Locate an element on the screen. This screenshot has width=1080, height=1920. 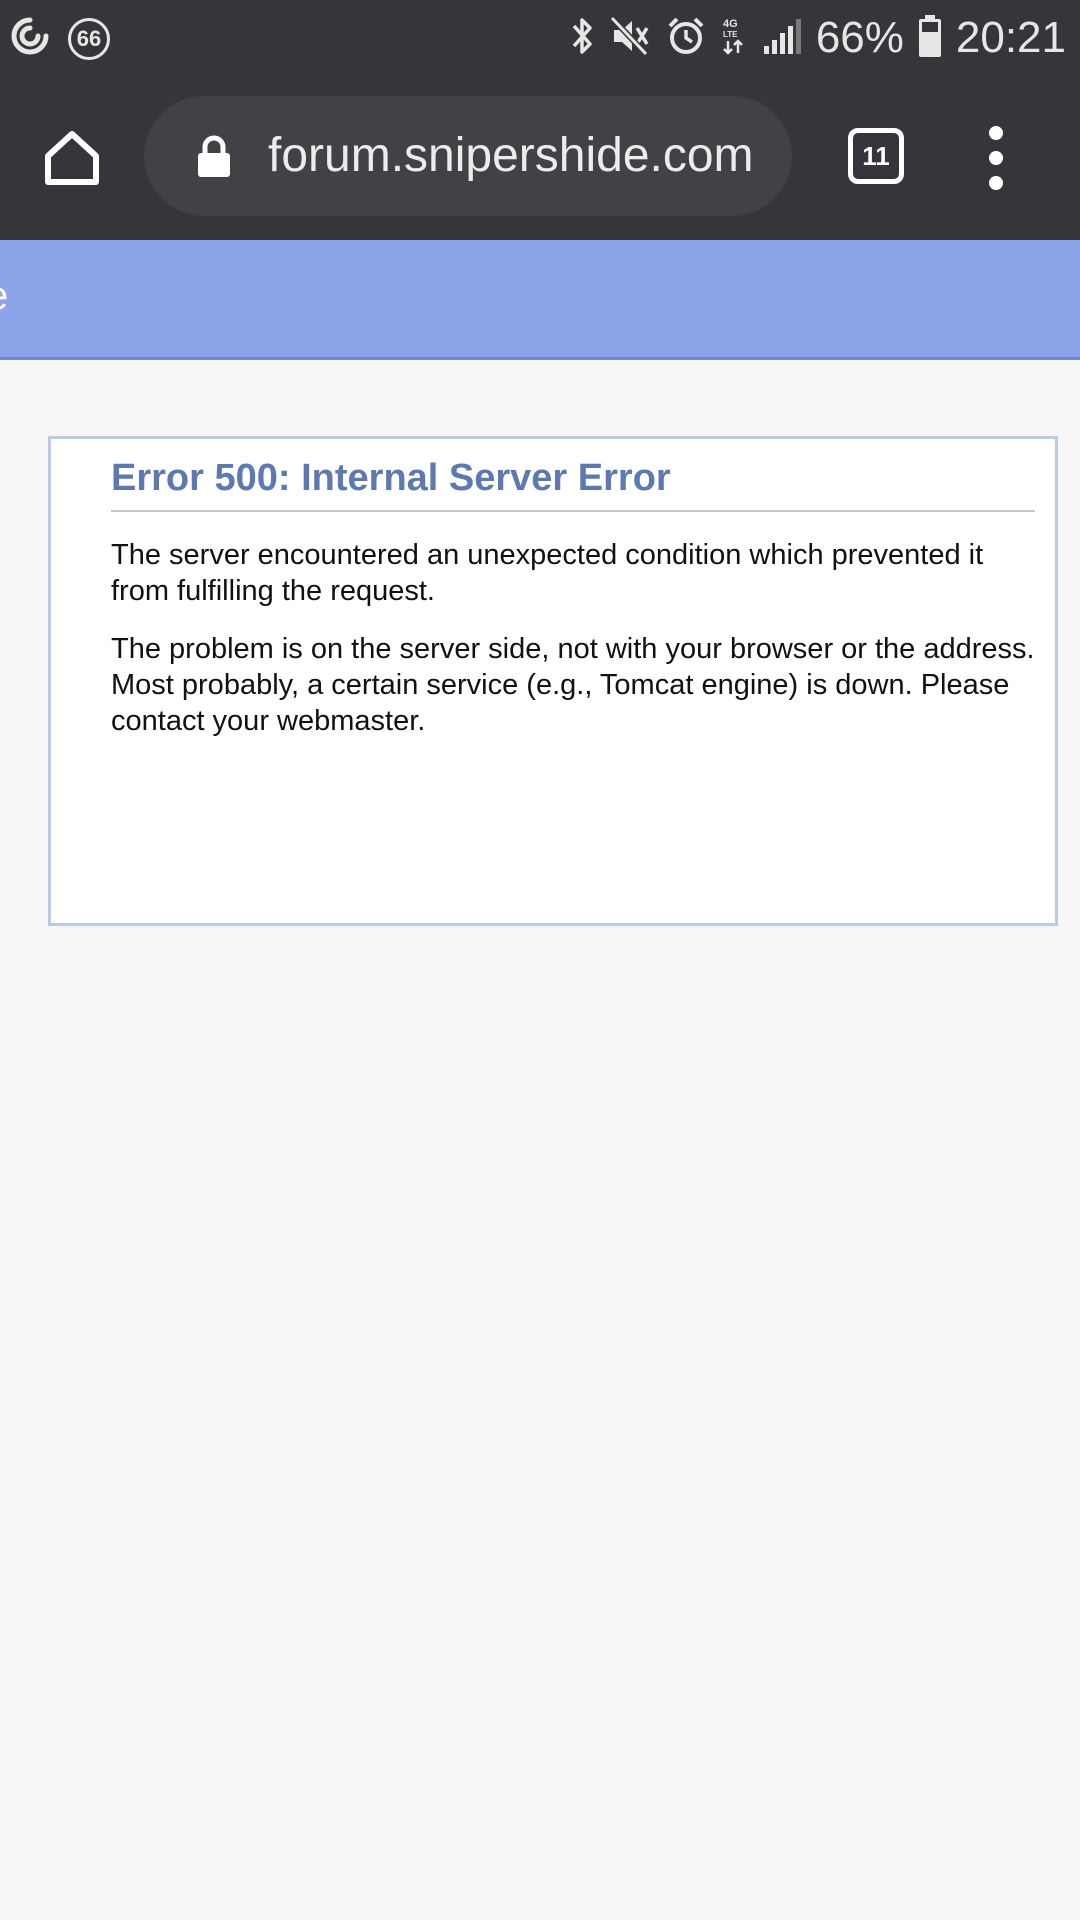
url-text: forum.snipershide.com is located at coordinates (511, 156).